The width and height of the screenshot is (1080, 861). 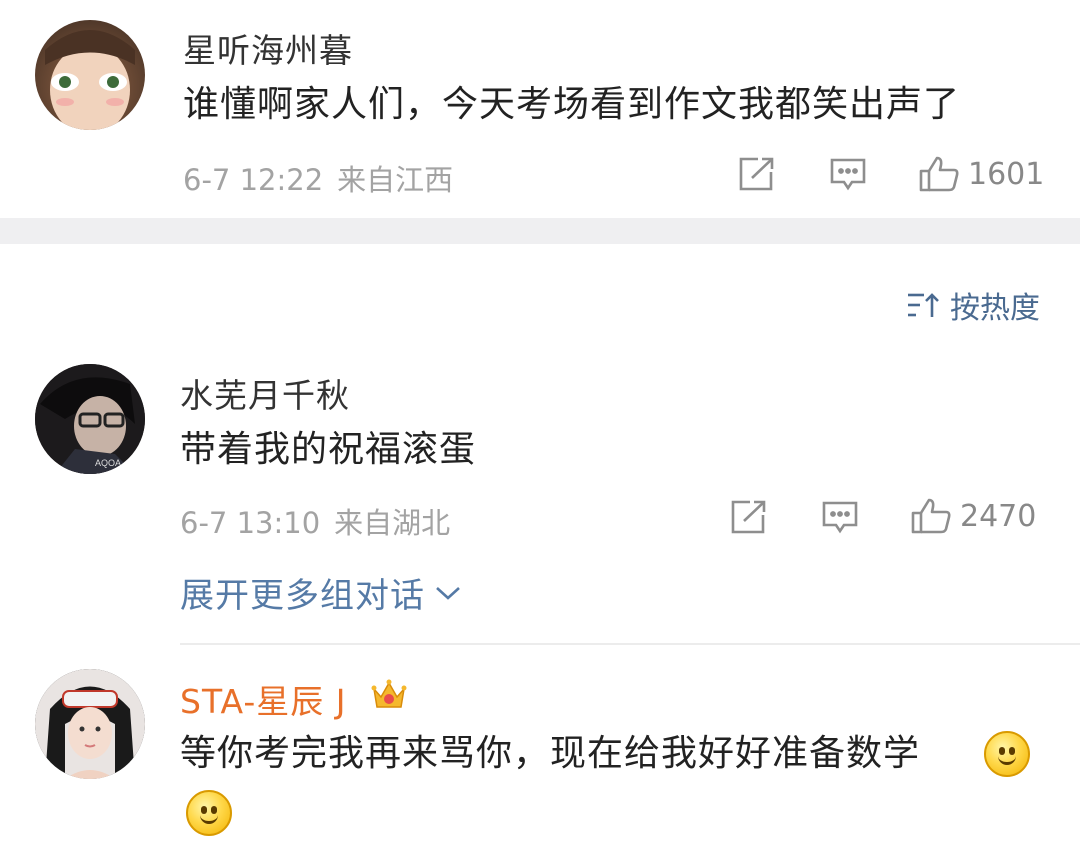 What do you see at coordinates (540, 231) in the screenshot?
I see `section-divider` at bounding box center [540, 231].